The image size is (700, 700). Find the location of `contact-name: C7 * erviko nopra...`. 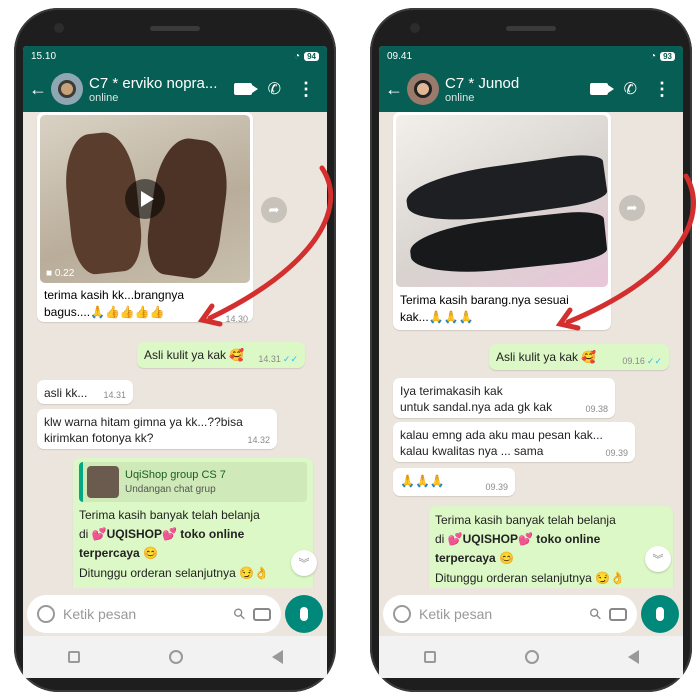

contact-name: C7 * erviko nopra... is located at coordinates (153, 83).